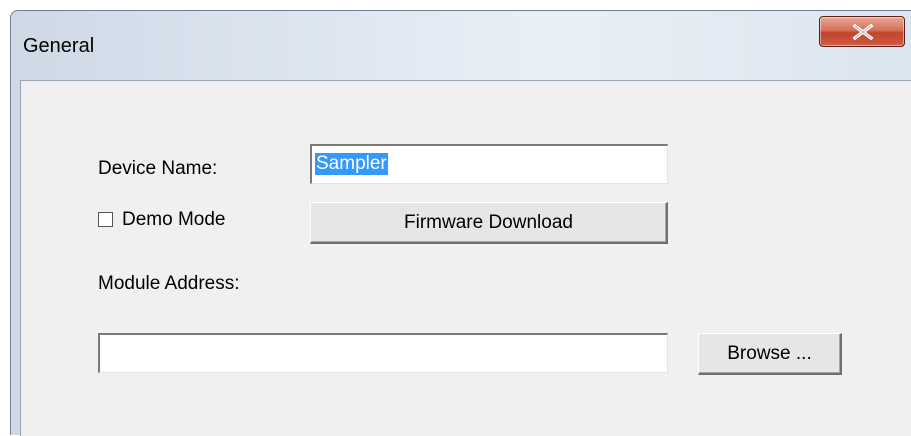 The image size is (911, 436). Describe the element at coordinates (351, 164) in the screenshot. I see `device-name-value: Sampler` at that location.